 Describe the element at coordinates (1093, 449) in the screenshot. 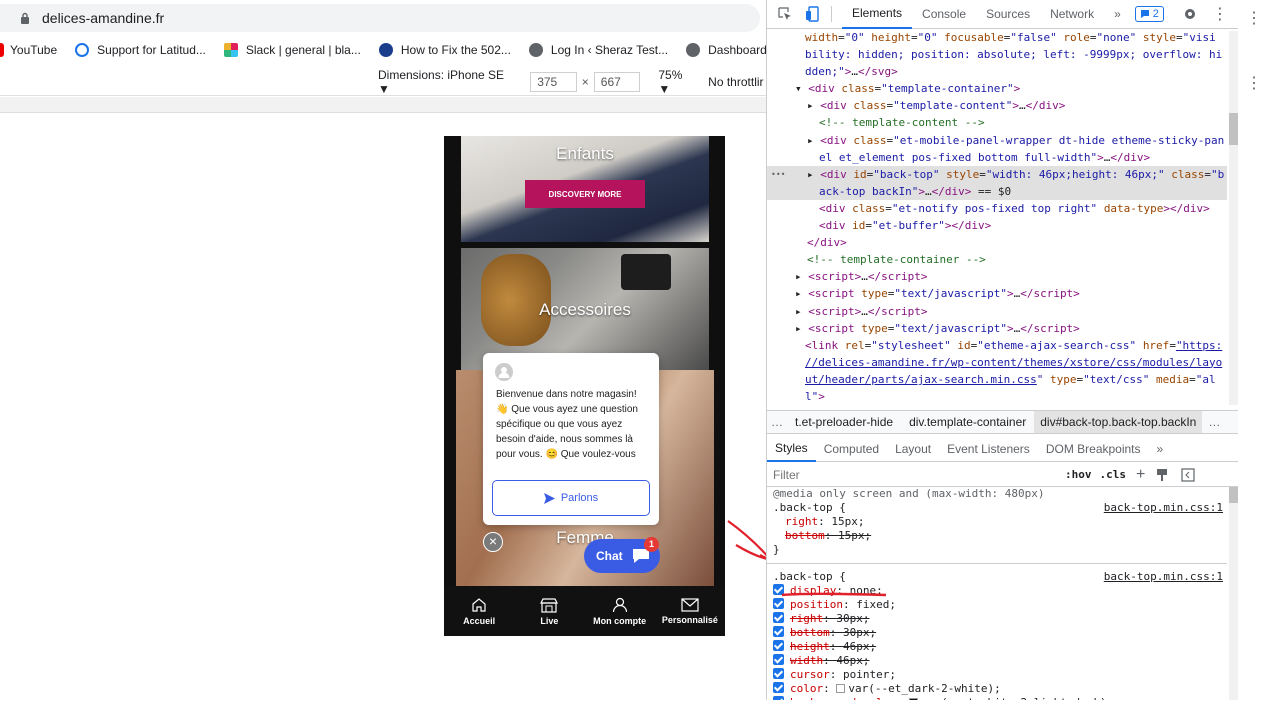

I see `tab-dom-breakpoints: DOM Breakpoints` at that location.